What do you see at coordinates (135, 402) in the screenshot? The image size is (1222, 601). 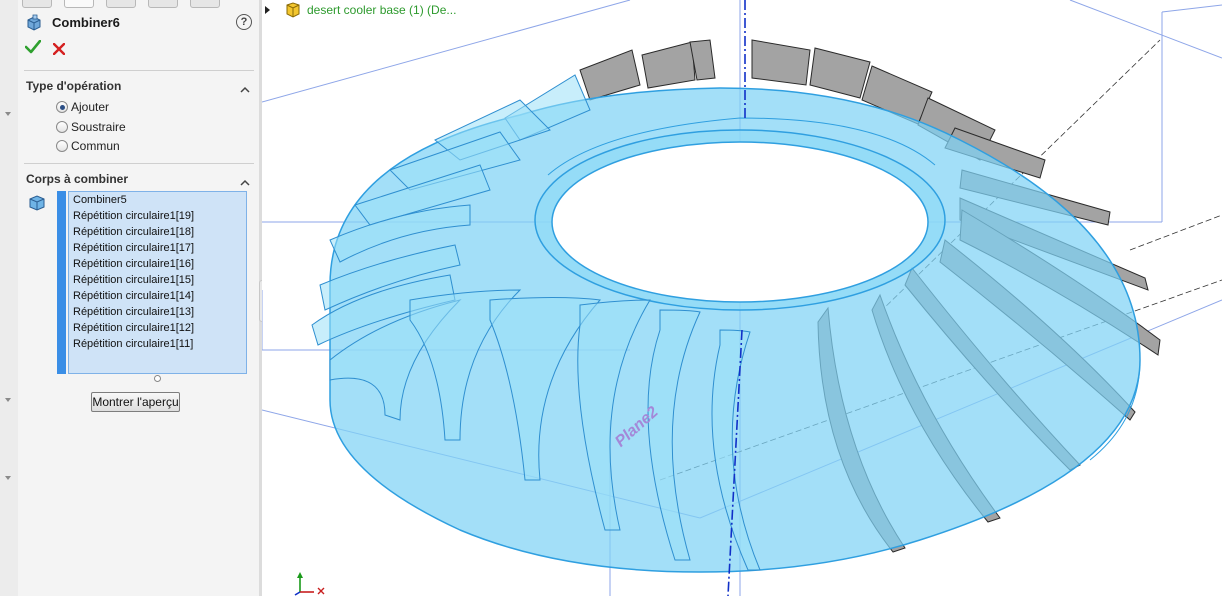 I see `show-preview-button: Montrer l'aperçu` at bounding box center [135, 402].